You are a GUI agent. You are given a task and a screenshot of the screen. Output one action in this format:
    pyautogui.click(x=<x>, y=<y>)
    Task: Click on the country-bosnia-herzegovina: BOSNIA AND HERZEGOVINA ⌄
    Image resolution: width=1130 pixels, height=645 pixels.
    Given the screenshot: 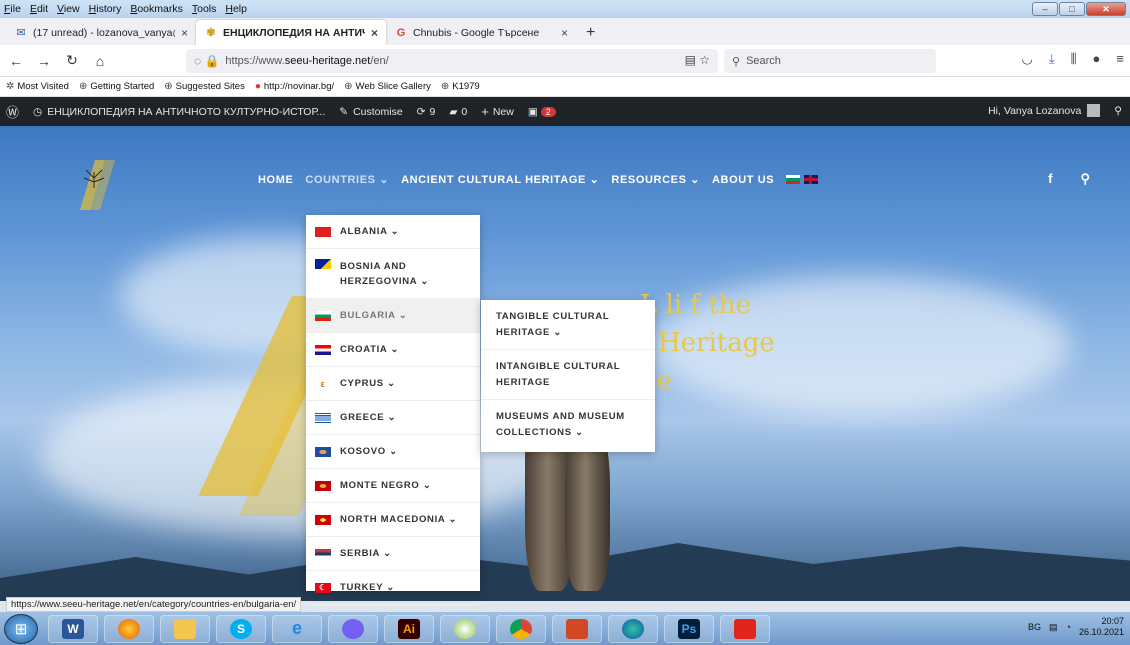 What is the action you would take?
    pyautogui.click(x=393, y=274)
    